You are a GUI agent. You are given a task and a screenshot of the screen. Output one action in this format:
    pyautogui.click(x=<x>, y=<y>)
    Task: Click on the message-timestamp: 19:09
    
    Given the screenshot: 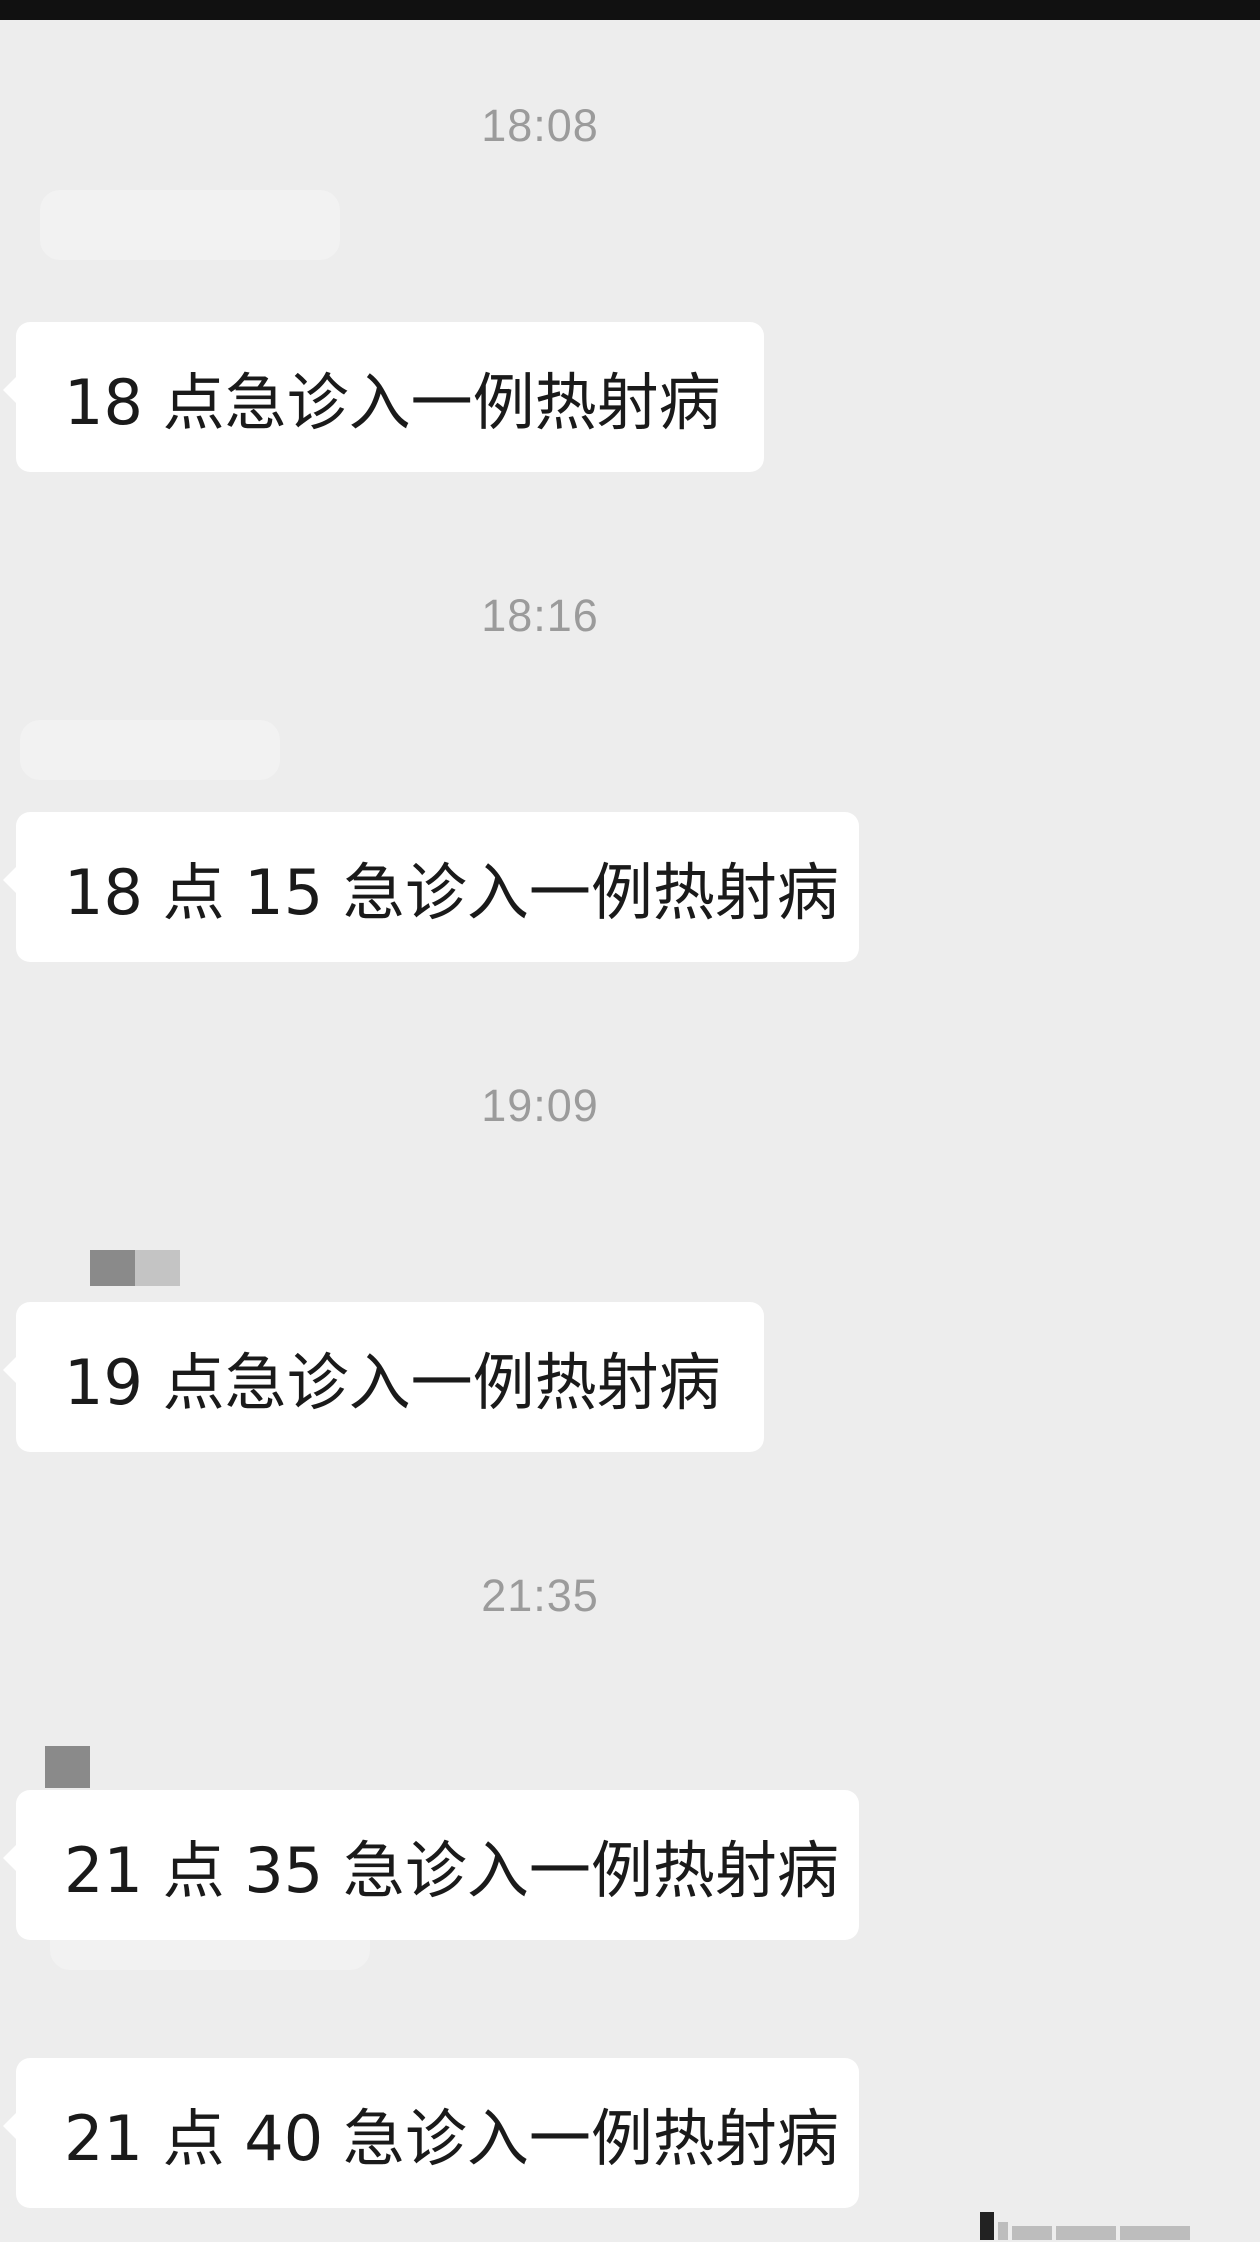 What is the action you would take?
    pyautogui.click(x=540, y=1105)
    